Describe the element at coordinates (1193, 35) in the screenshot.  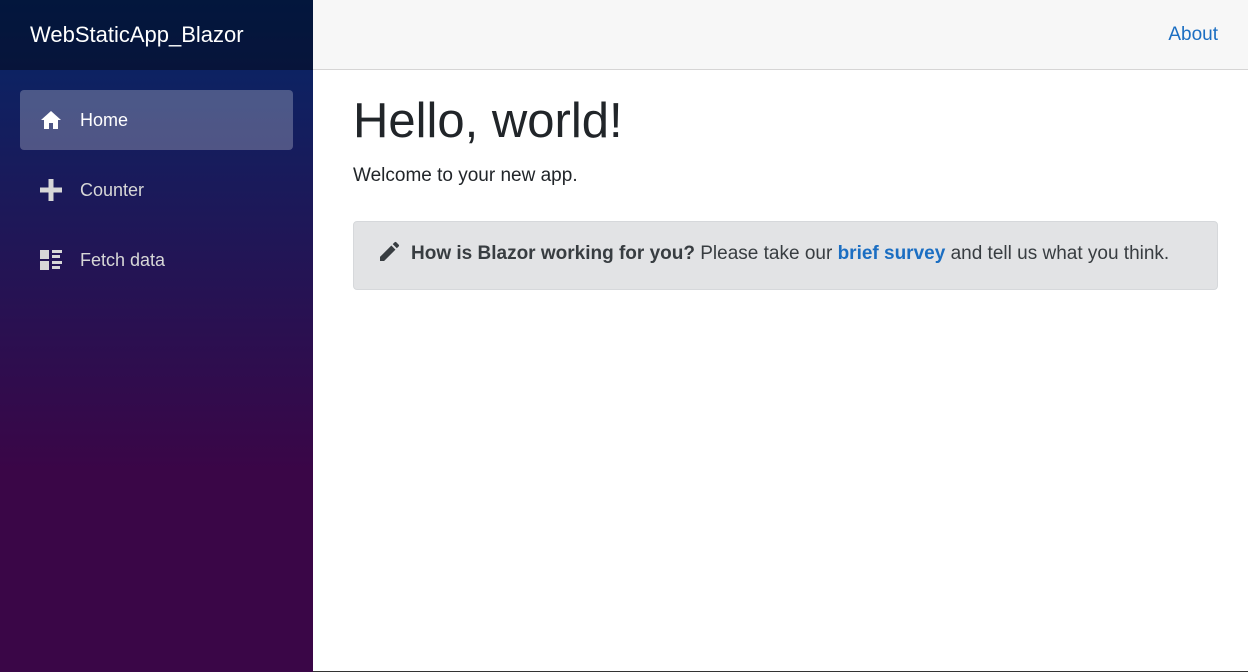
I see `about-link: About` at that location.